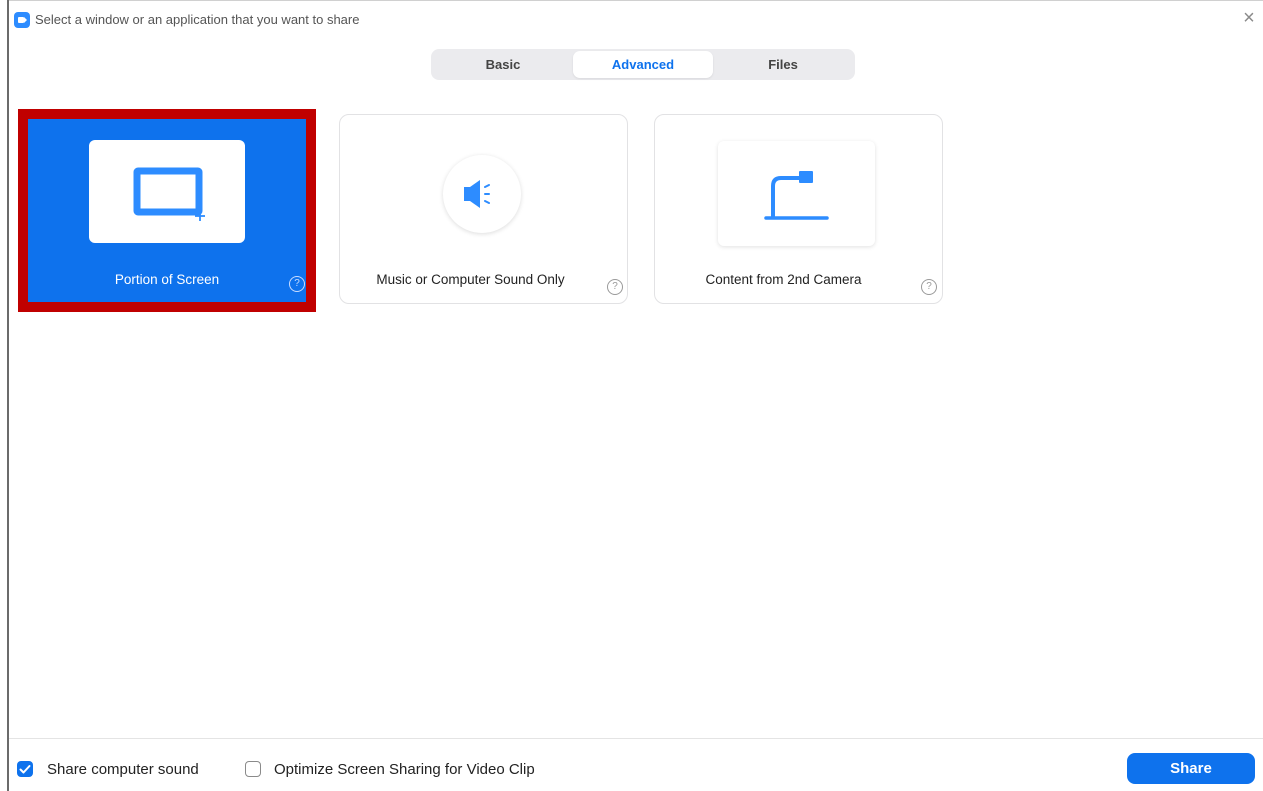 The width and height of the screenshot is (1263, 791). I want to click on option-label-2nd-camera: Content from 2nd Camera, so click(783, 279).